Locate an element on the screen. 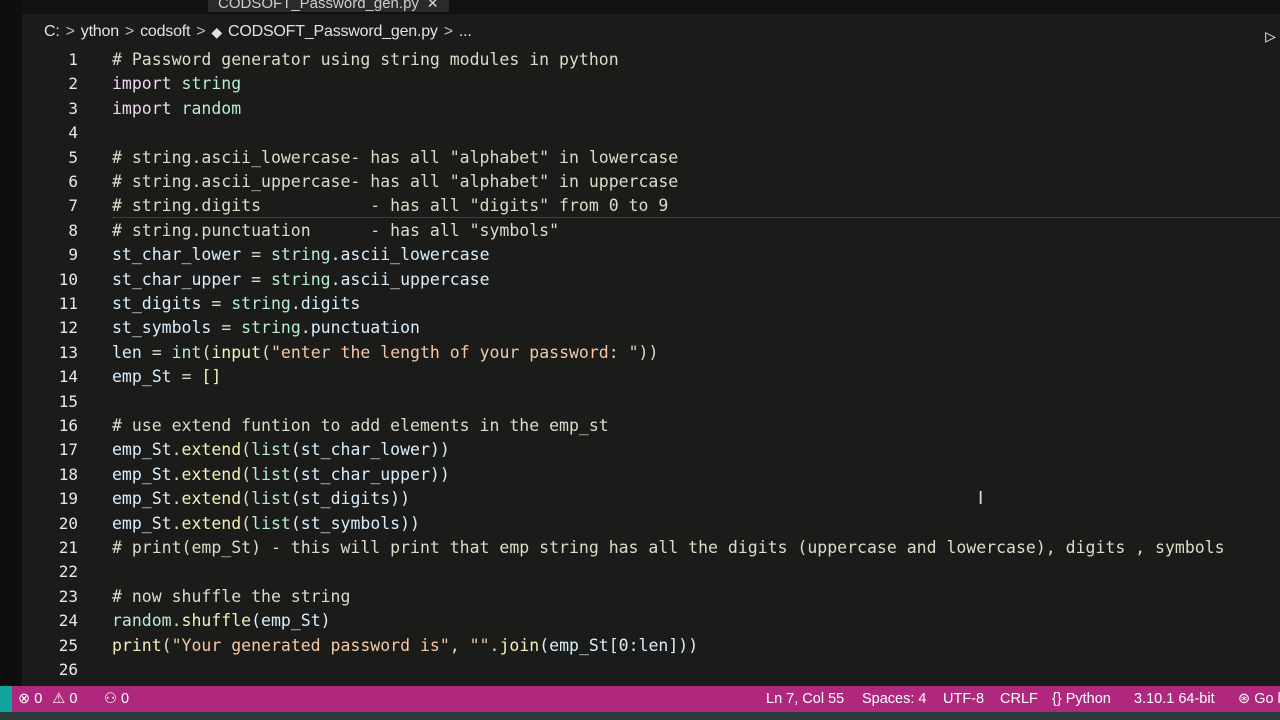 Image resolution: width=1280 pixels, height=720 pixels. code-line: 10 st_char_upper = string.ascii_uppercase is located at coordinates (651, 280).